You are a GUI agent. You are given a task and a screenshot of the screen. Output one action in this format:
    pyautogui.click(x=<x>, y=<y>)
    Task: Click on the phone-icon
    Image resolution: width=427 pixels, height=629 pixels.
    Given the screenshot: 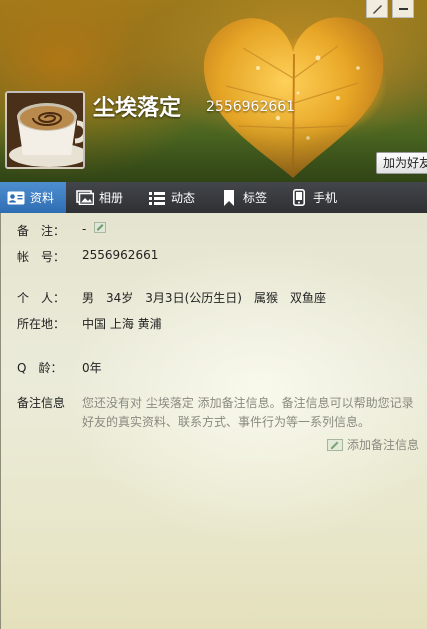 What is the action you would take?
    pyautogui.click(x=299, y=197)
    